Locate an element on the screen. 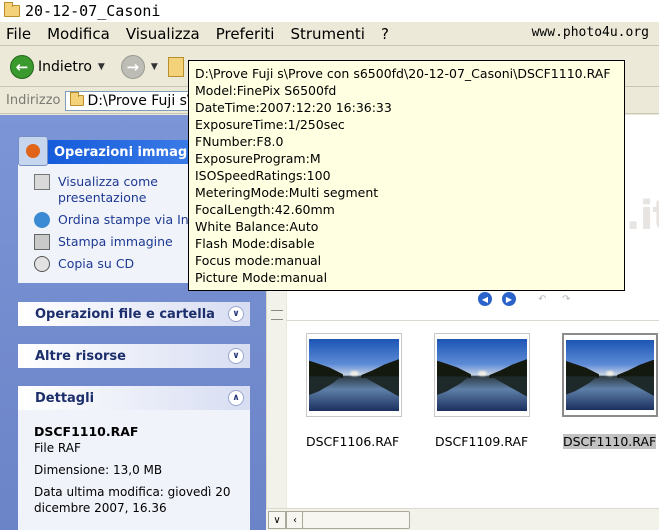 The height and width of the screenshot is (530, 659). brand-url: www.photo4u.org is located at coordinates (590, 32).